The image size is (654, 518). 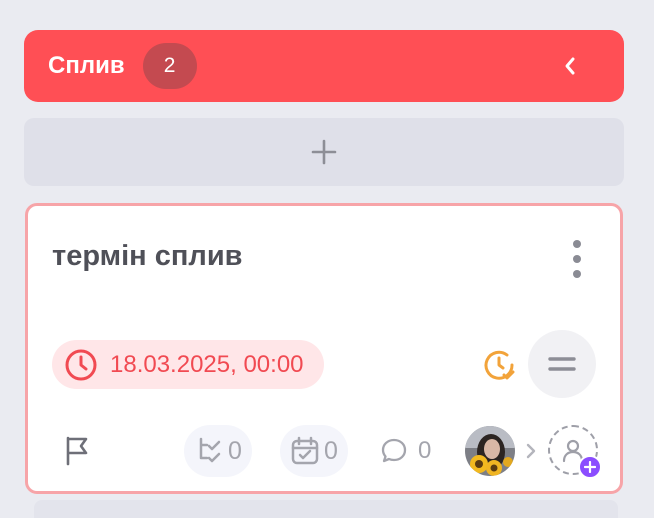 I want to click on more-vertical-icon, so click(x=577, y=244).